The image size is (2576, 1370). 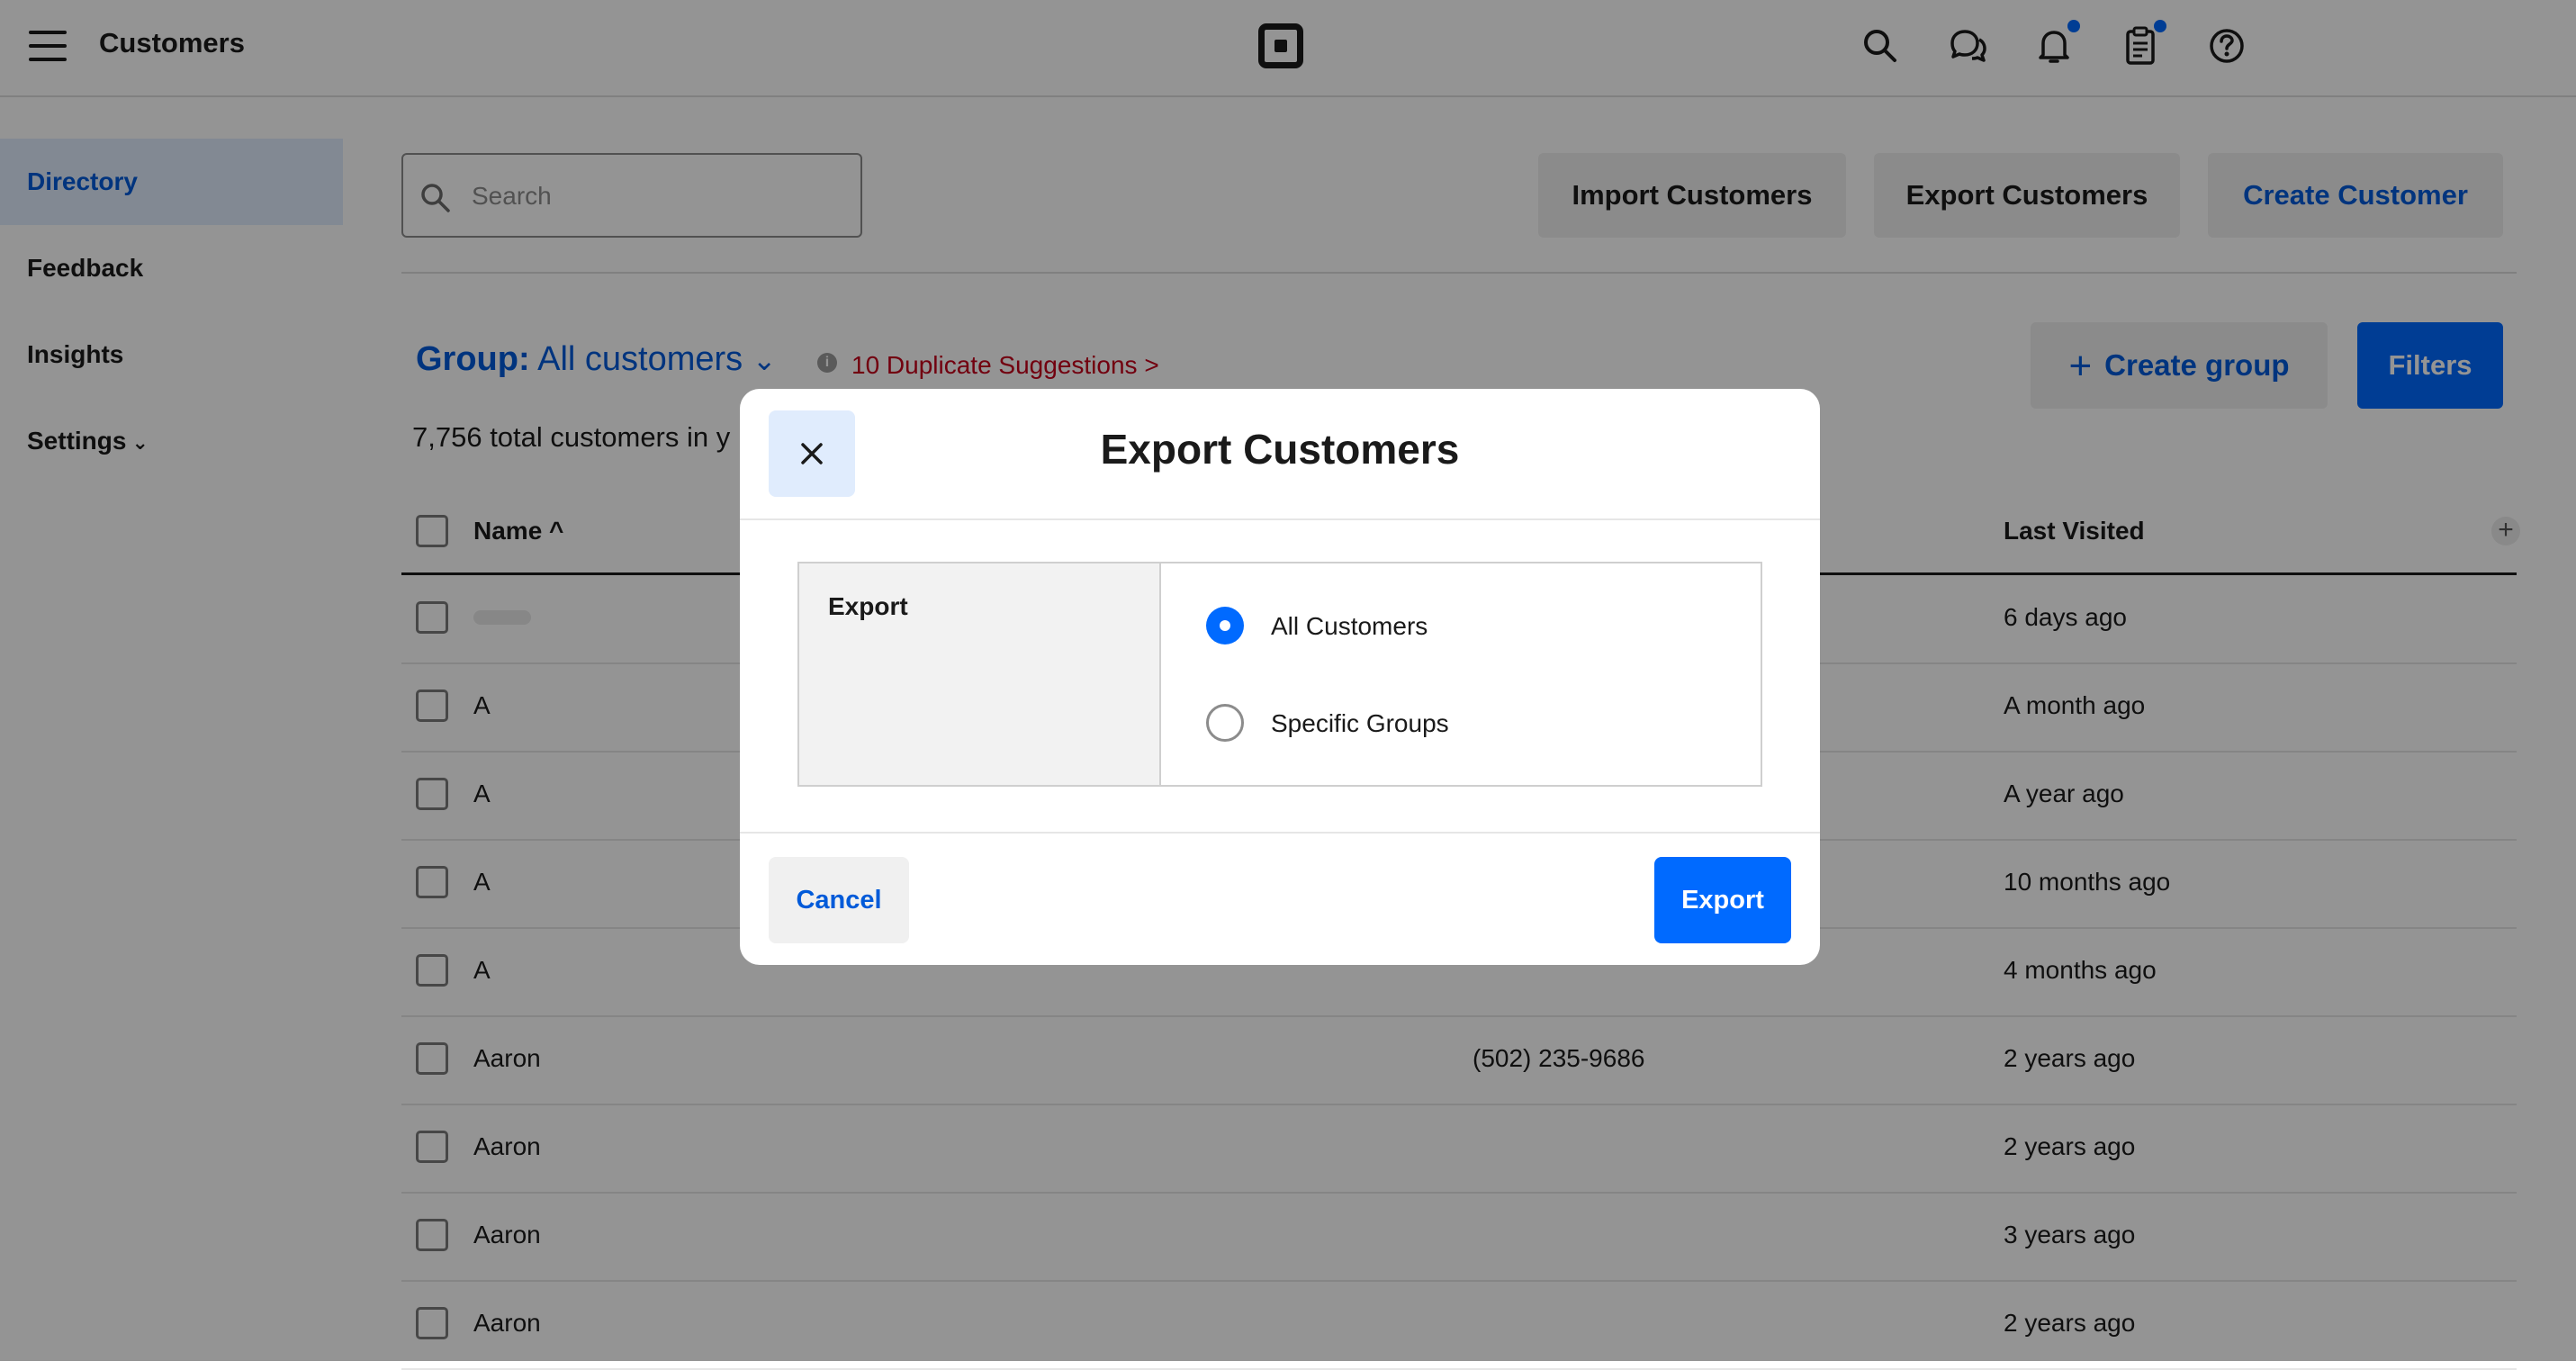 I want to click on cancel-button: Cancel, so click(x=839, y=900).